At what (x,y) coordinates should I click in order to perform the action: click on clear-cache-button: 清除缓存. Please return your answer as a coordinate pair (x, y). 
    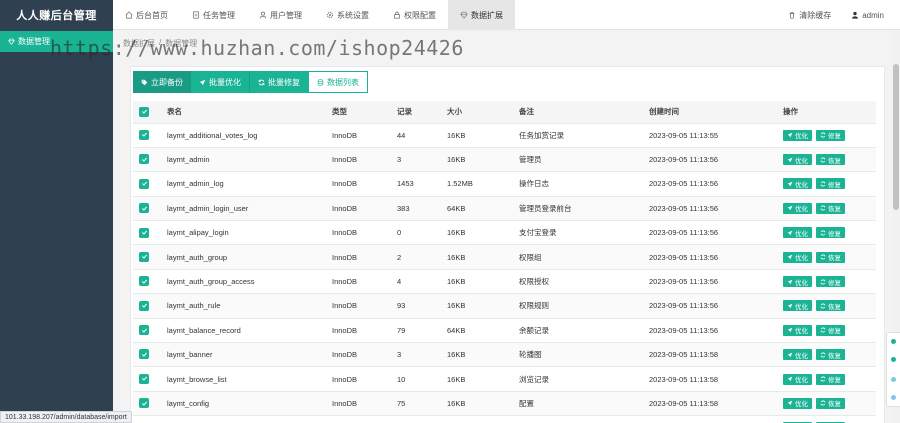
    Looking at the image, I should click on (809, 15).